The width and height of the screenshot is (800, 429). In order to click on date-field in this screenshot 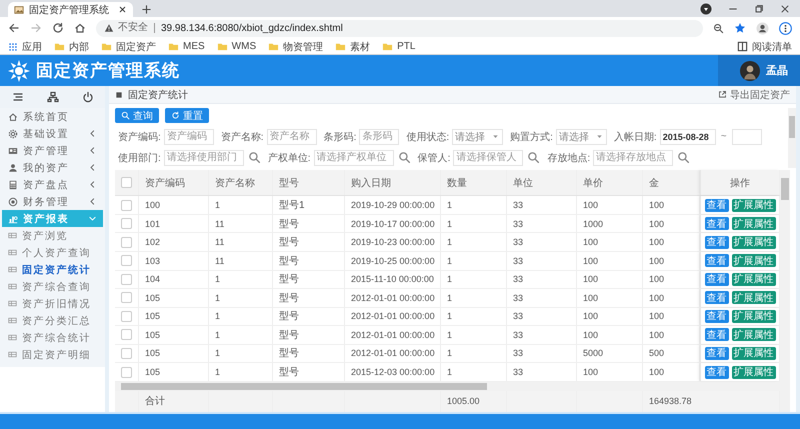, I will do `click(747, 136)`.